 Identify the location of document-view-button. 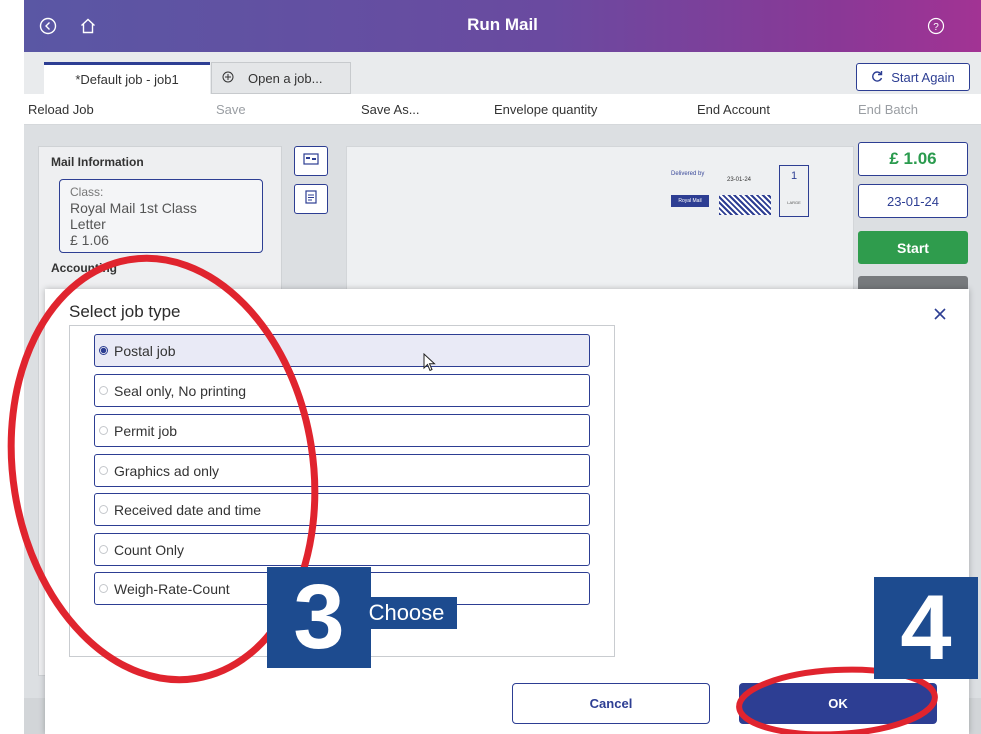
(311, 199).